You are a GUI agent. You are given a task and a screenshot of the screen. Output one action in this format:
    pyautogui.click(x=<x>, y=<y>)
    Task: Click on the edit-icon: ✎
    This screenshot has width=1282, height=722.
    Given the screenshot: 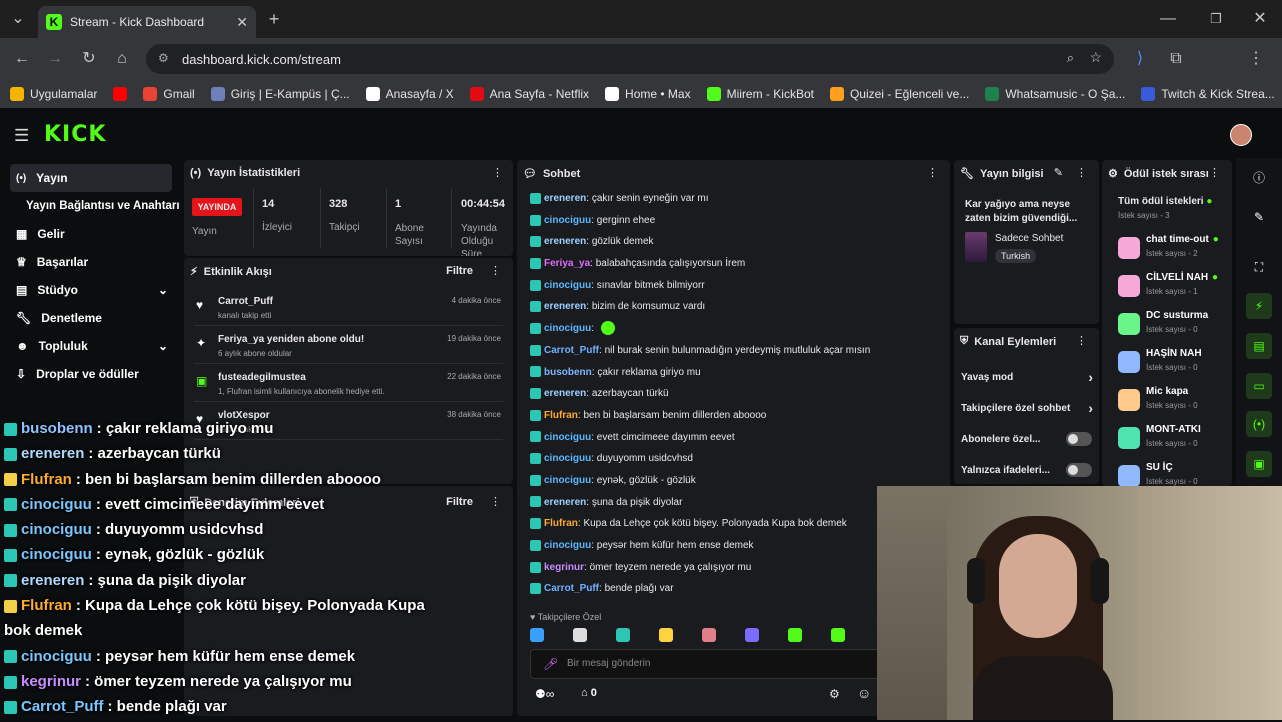 What is the action you would take?
    pyautogui.click(x=1259, y=217)
    